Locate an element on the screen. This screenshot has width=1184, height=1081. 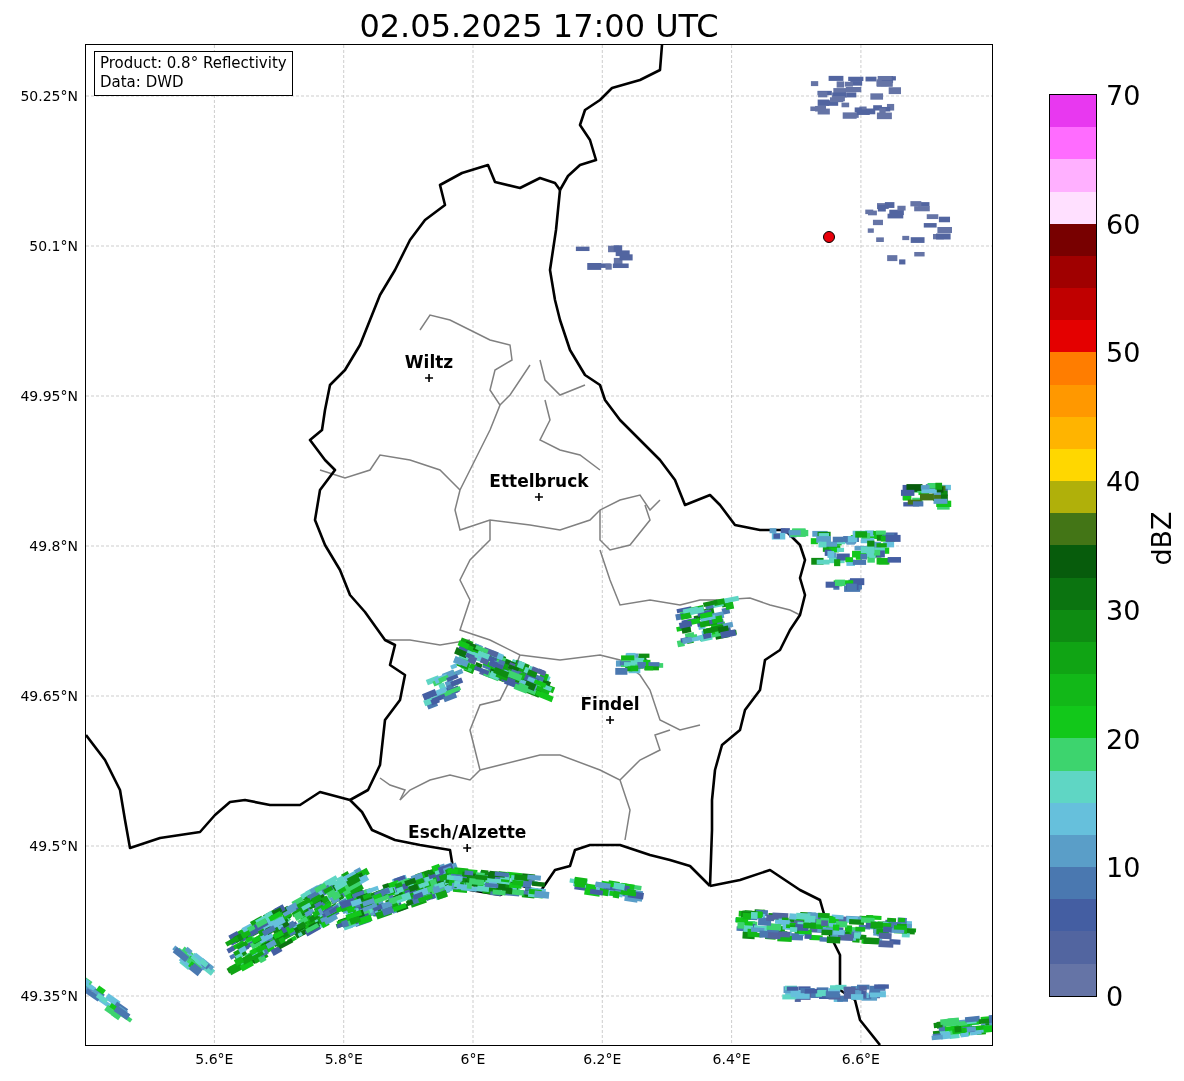
city-label: Findel is located at coordinates (610, 704).